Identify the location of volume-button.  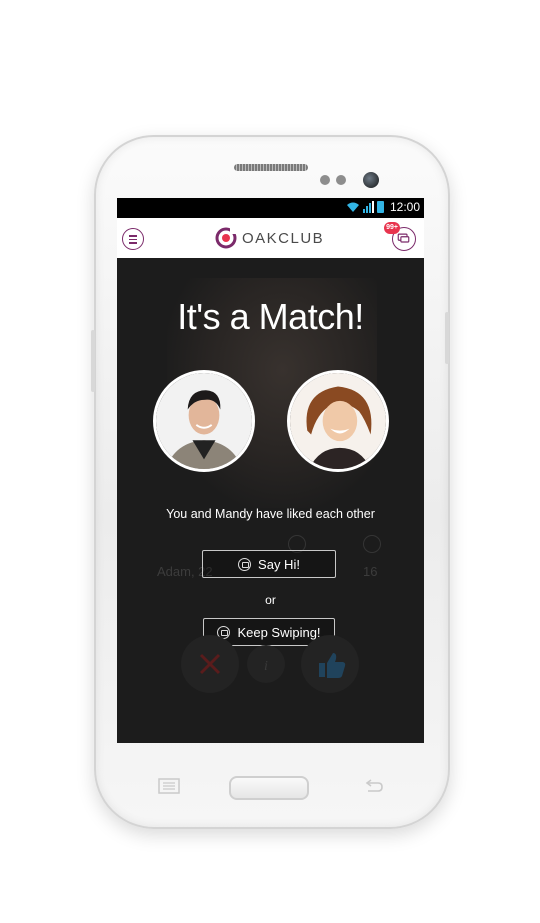
(93, 361).